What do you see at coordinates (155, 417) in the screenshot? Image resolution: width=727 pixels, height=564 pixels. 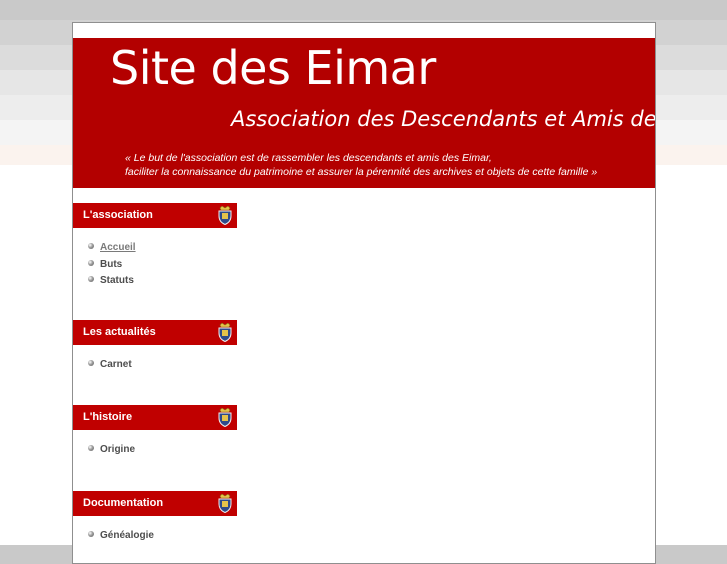 I see `section-header-histoire: L'histoire` at bounding box center [155, 417].